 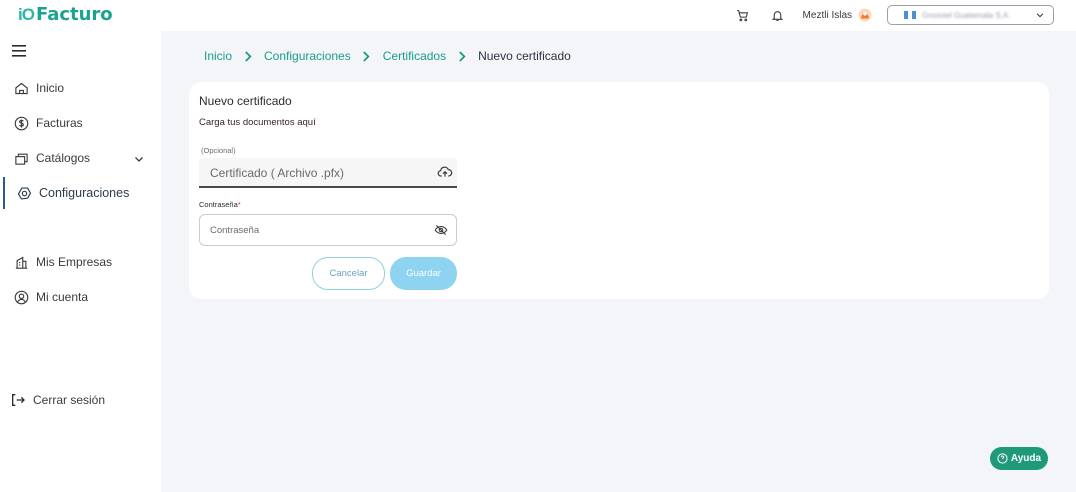 What do you see at coordinates (69, 400) in the screenshot?
I see `logout-label: Cerrar sesión` at bounding box center [69, 400].